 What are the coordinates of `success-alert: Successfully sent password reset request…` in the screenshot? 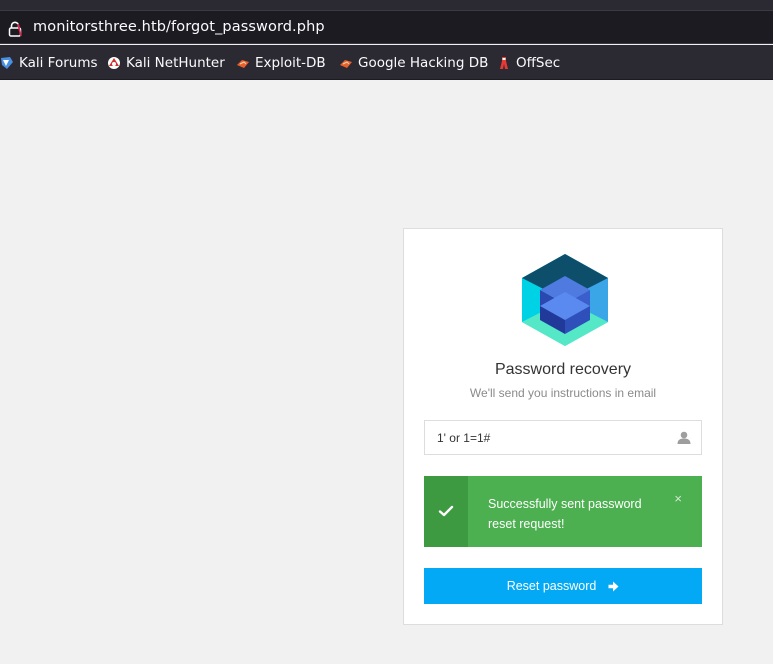 It's located at (563, 511).